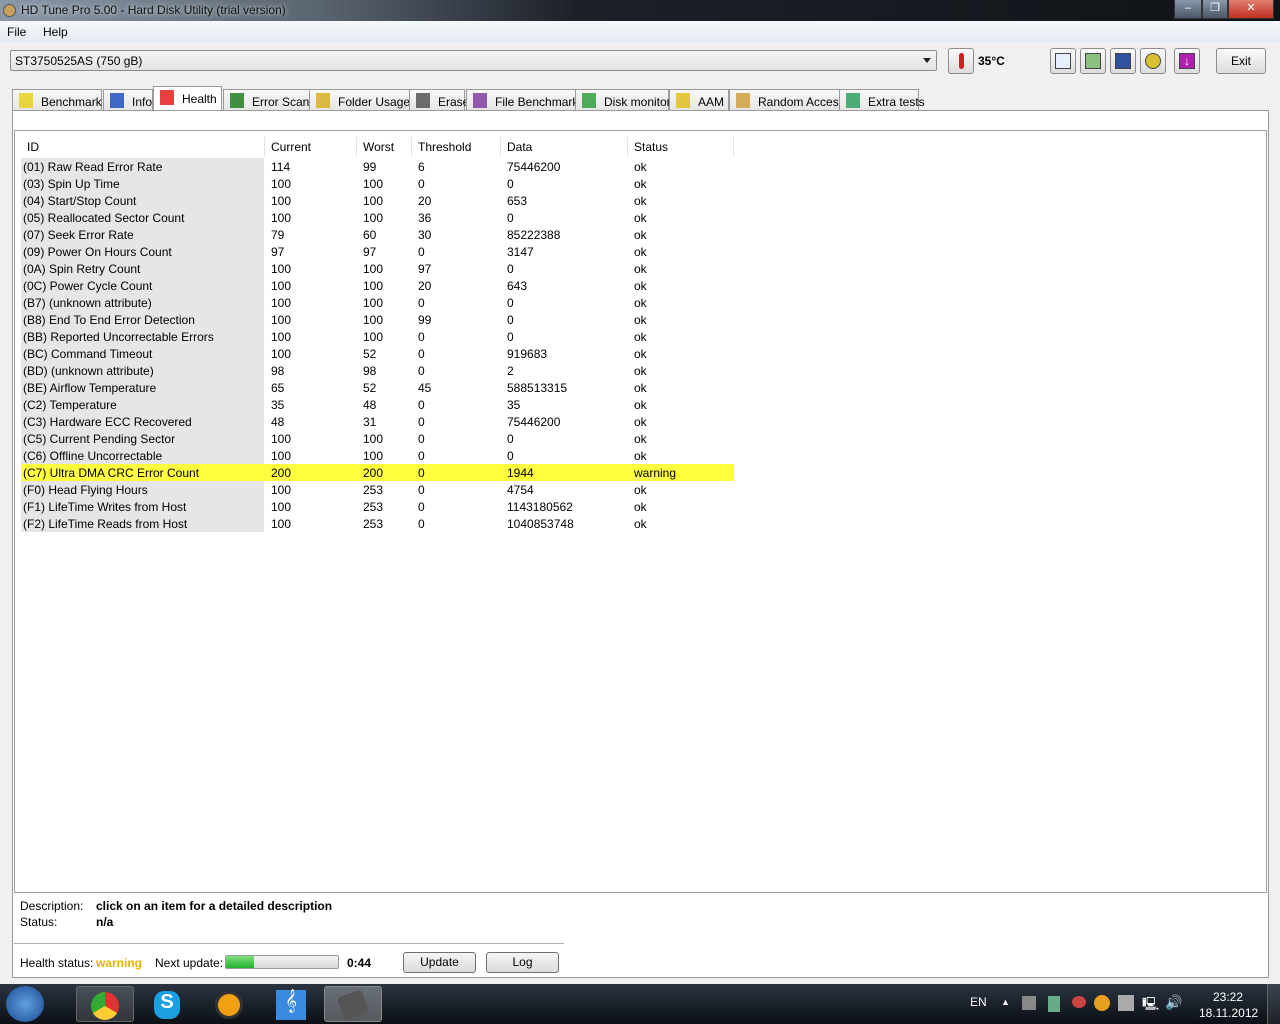  Describe the element at coordinates (377, 234) in the screenshot. I see `table-row: (07) Seek Error Rate 79 60 30 85222388 ok` at that location.